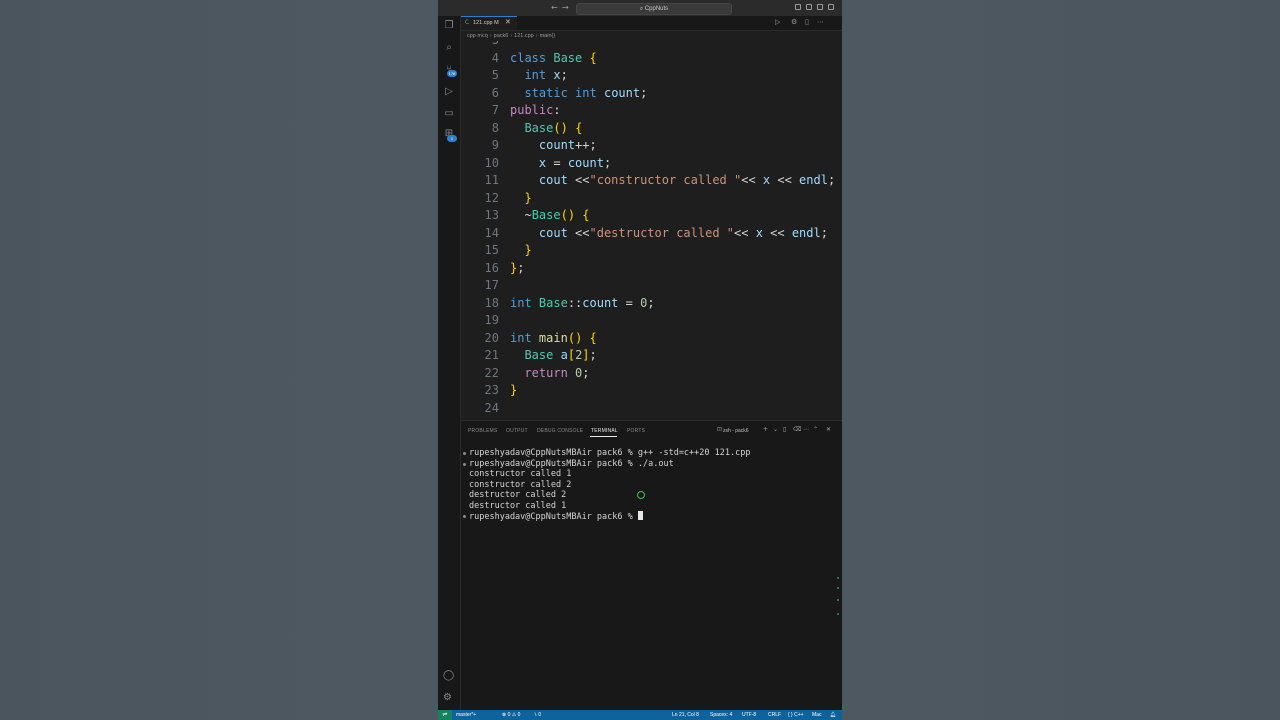  I want to click on settings-gear-icon: ⚙, so click(447, 697).